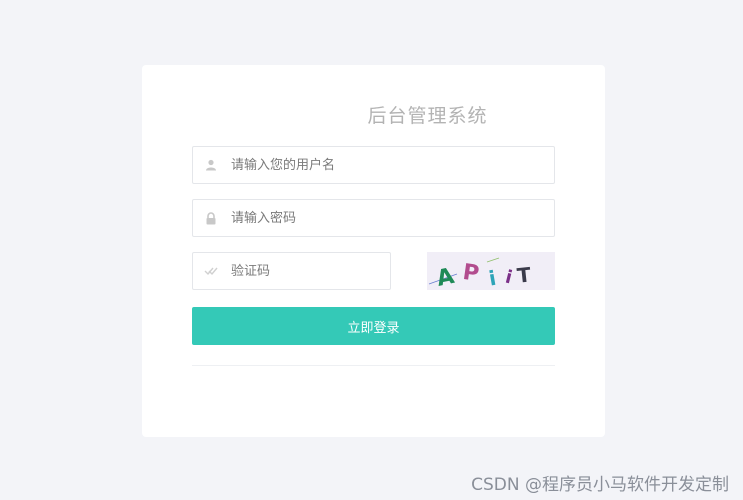 The image size is (743, 500). What do you see at coordinates (470, 273) in the screenshot?
I see `svg-text: P` at bounding box center [470, 273].